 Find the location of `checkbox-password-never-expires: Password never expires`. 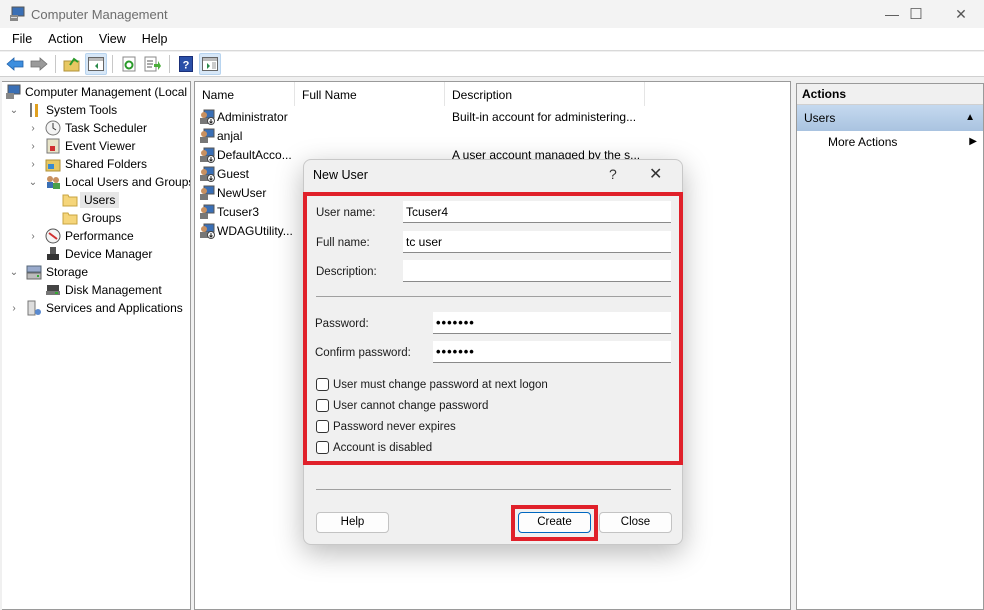

checkbox-password-never-expires: Password never expires is located at coordinates (386, 426).